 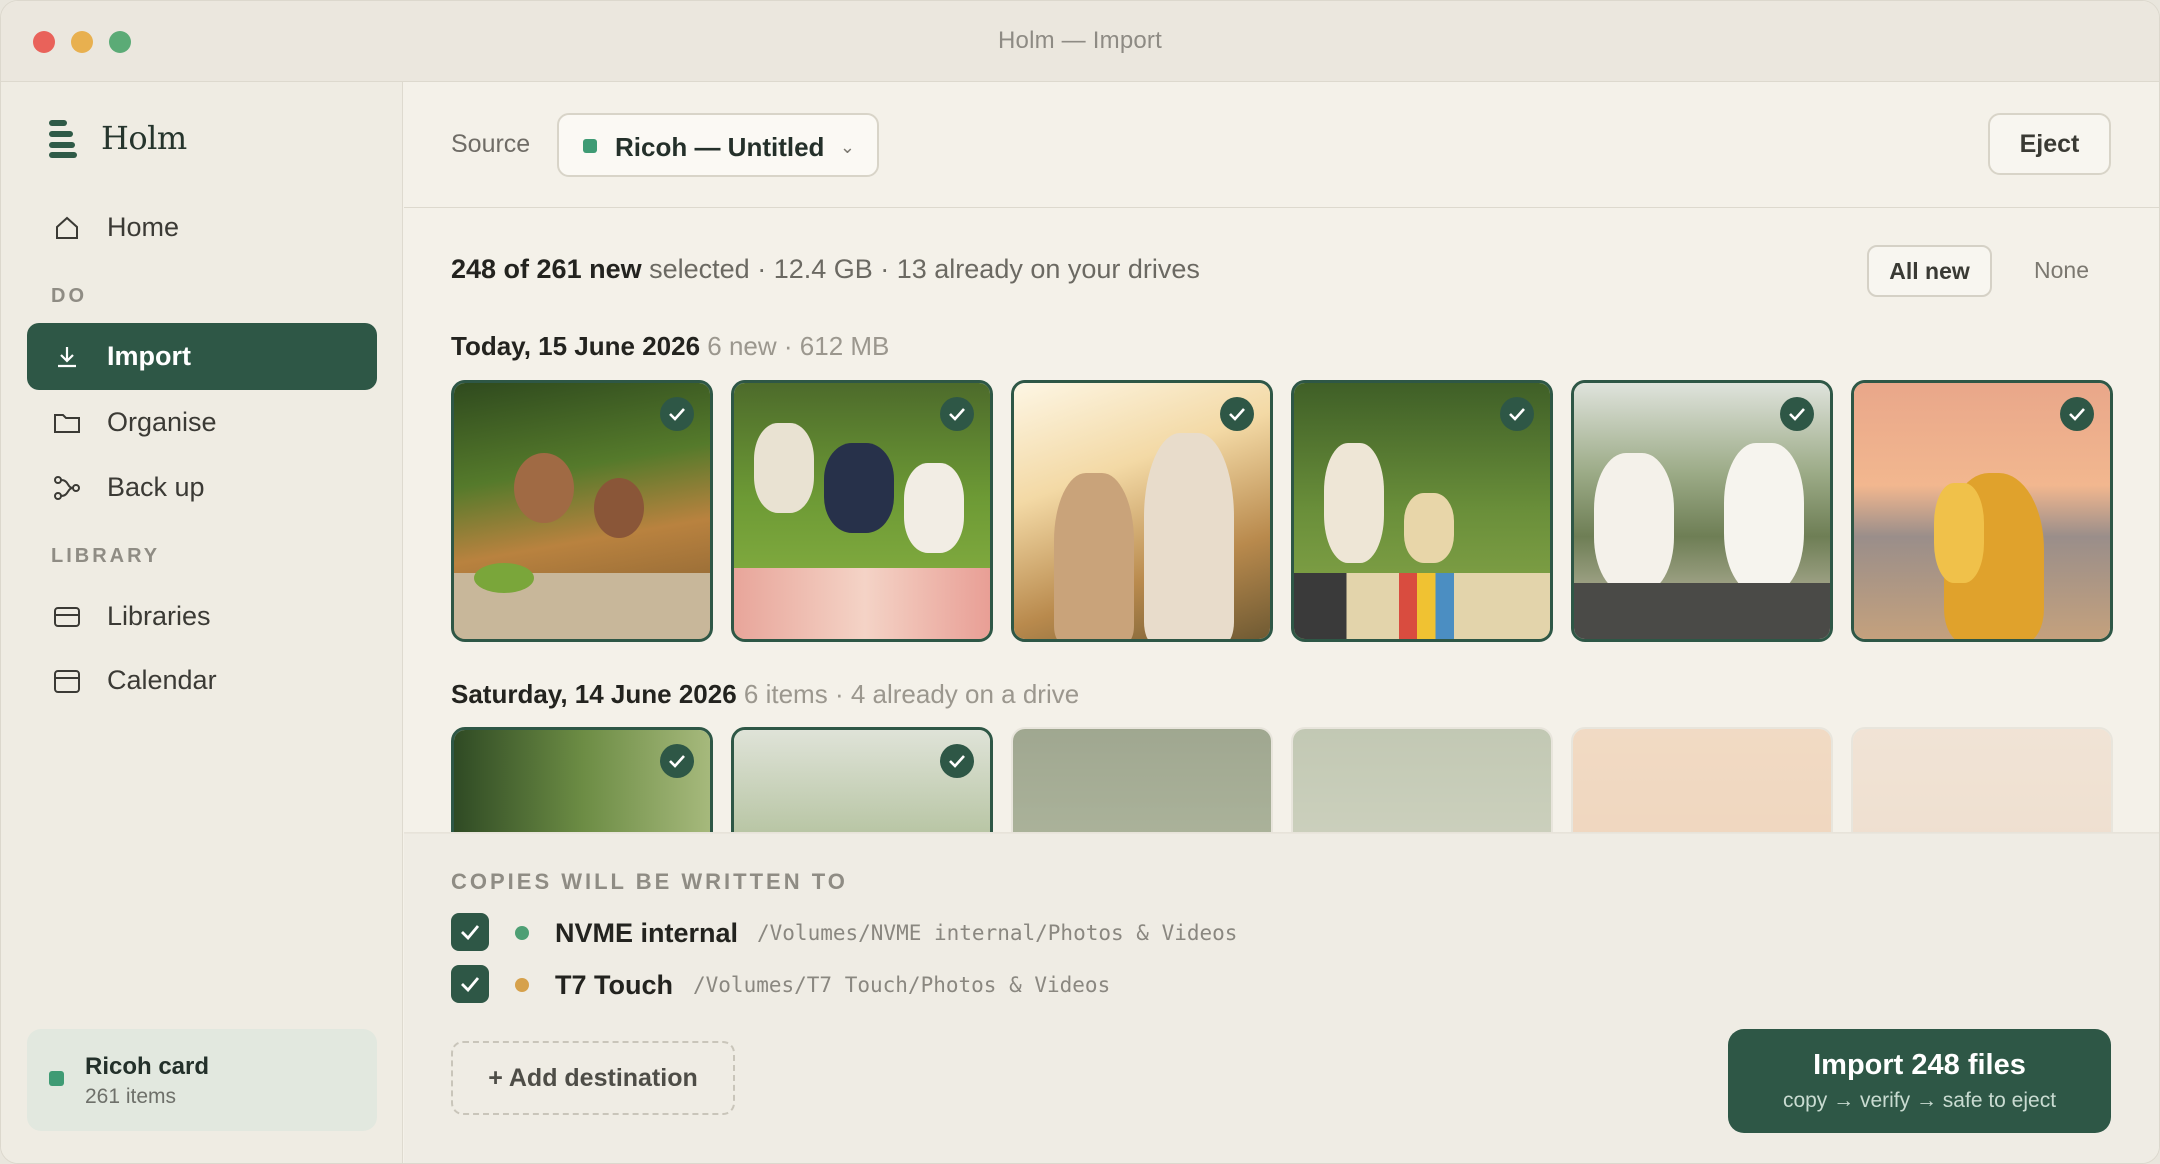 I want to click on photo-park-icon, so click(x=1142, y=780).